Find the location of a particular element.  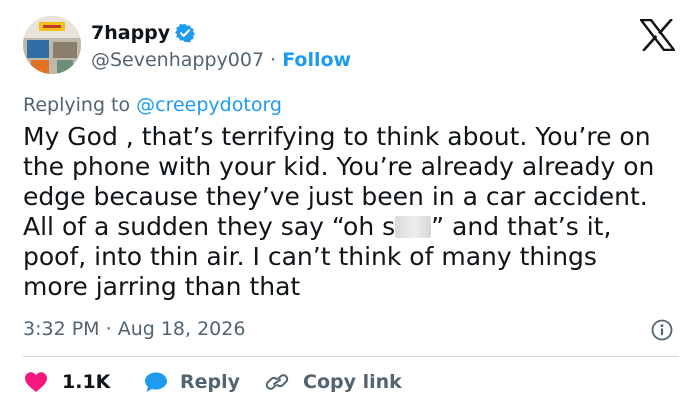

reply-label: Reply is located at coordinates (210, 382).